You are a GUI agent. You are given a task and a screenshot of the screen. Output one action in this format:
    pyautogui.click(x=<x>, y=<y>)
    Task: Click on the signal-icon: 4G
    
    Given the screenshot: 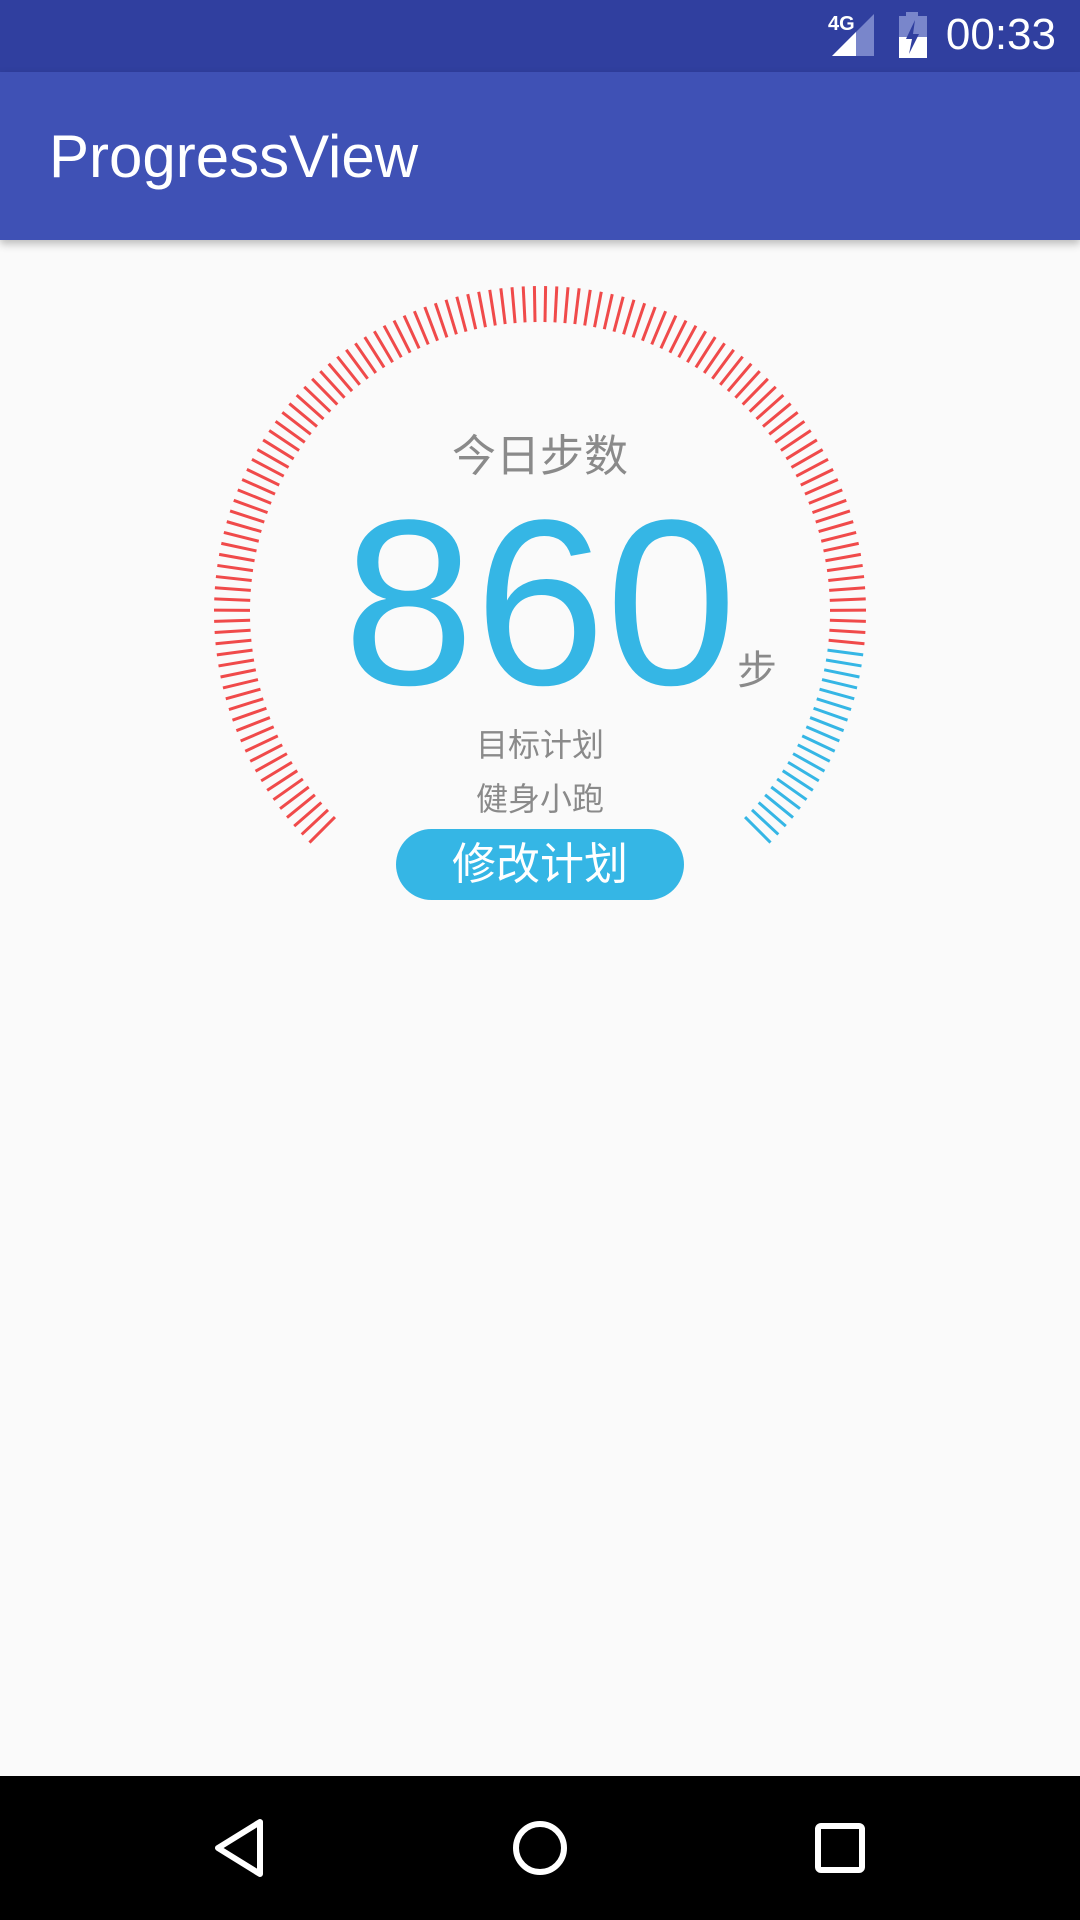 What is the action you would take?
    pyautogui.click(x=851, y=34)
    